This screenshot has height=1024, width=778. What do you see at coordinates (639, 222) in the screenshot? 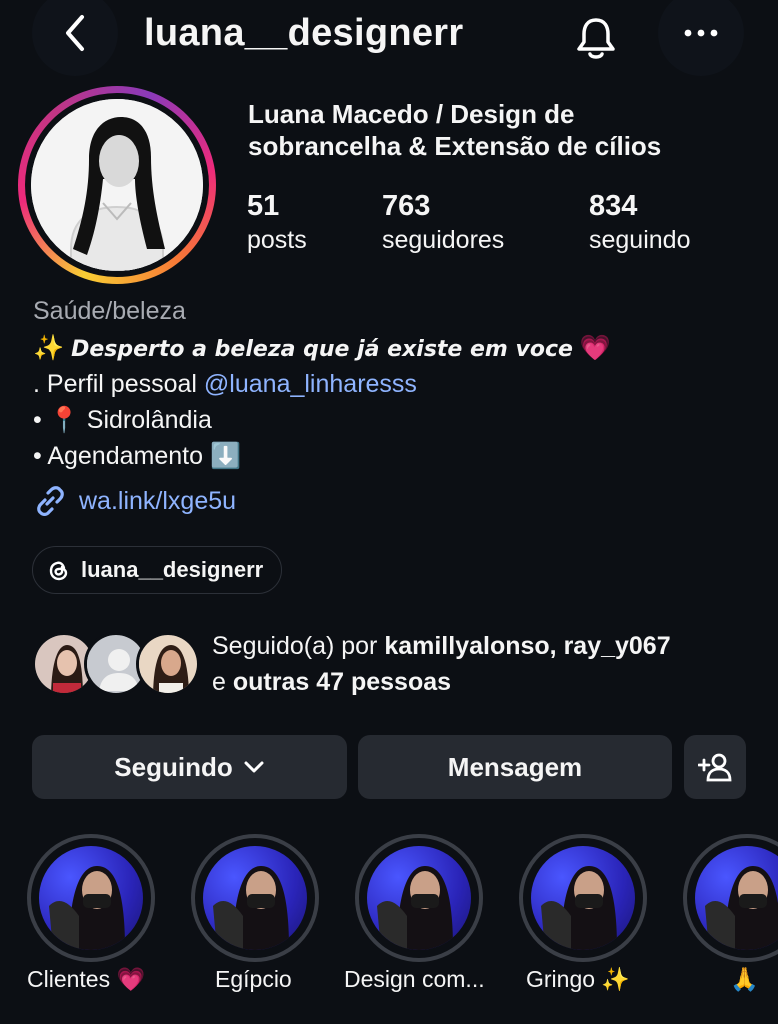
I see `stat-following: 834 seguindo` at bounding box center [639, 222].